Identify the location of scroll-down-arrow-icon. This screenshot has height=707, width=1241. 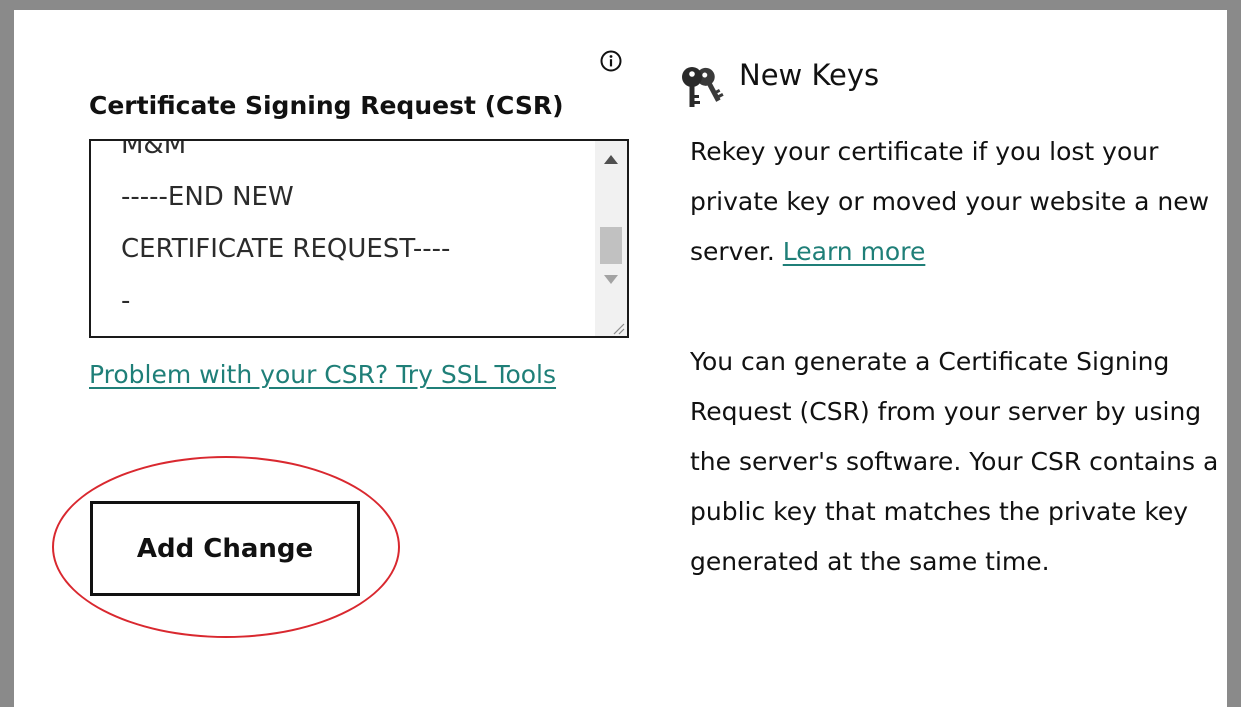
(611, 279).